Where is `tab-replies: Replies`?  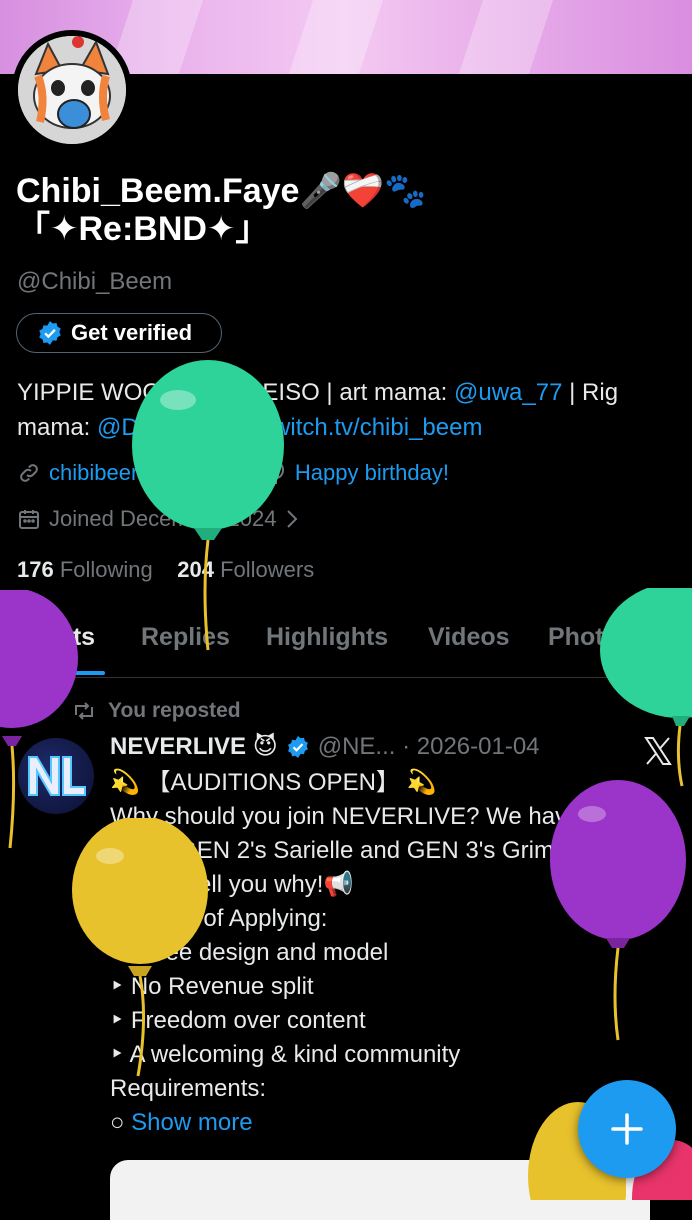
tab-replies: Replies is located at coordinates (185, 637).